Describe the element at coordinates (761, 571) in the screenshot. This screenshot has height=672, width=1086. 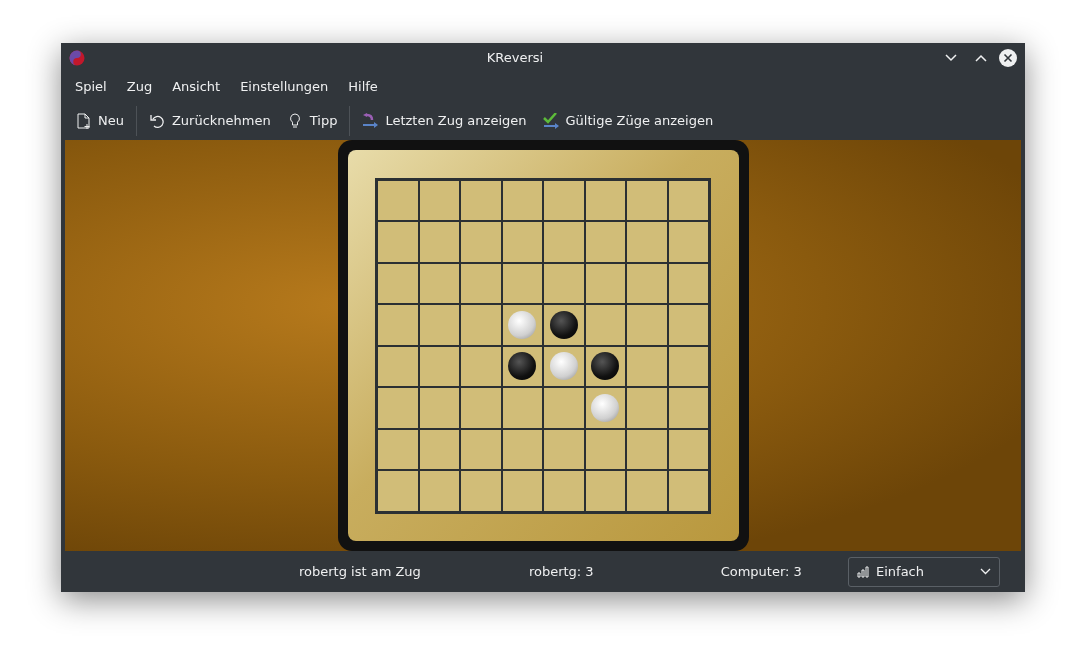
I see `computer-score: Computer: 3` at that location.